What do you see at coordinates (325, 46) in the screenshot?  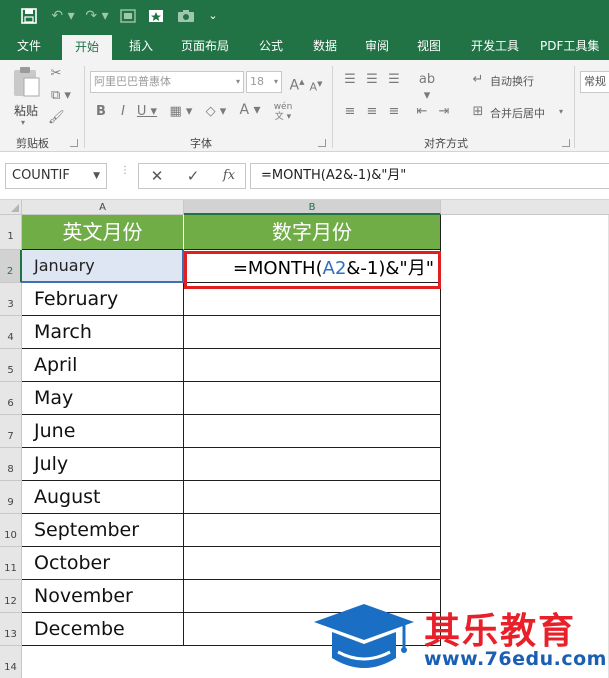 I see `tab-data: 数据` at bounding box center [325, 46].